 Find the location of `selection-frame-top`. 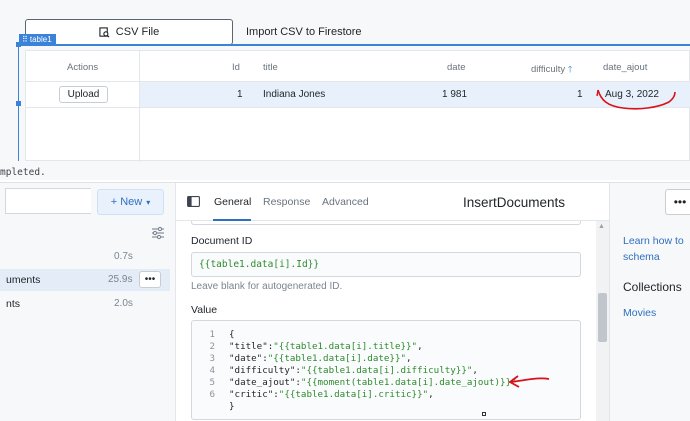

selection-frame-top is located at coordinates (354, 45).